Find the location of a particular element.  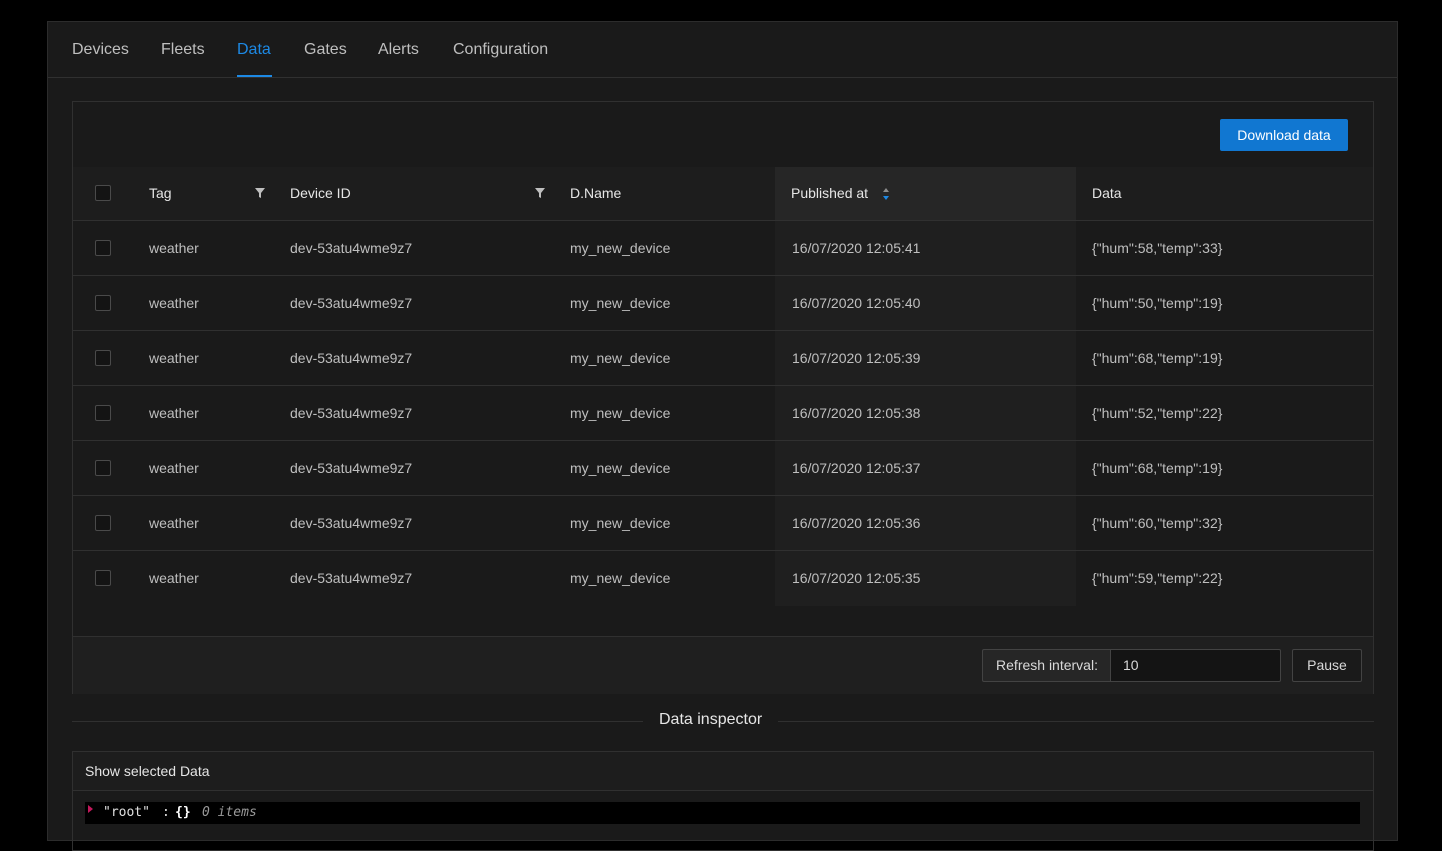

data-inspector-title: Data inspector is located at coordinates (711, 720).